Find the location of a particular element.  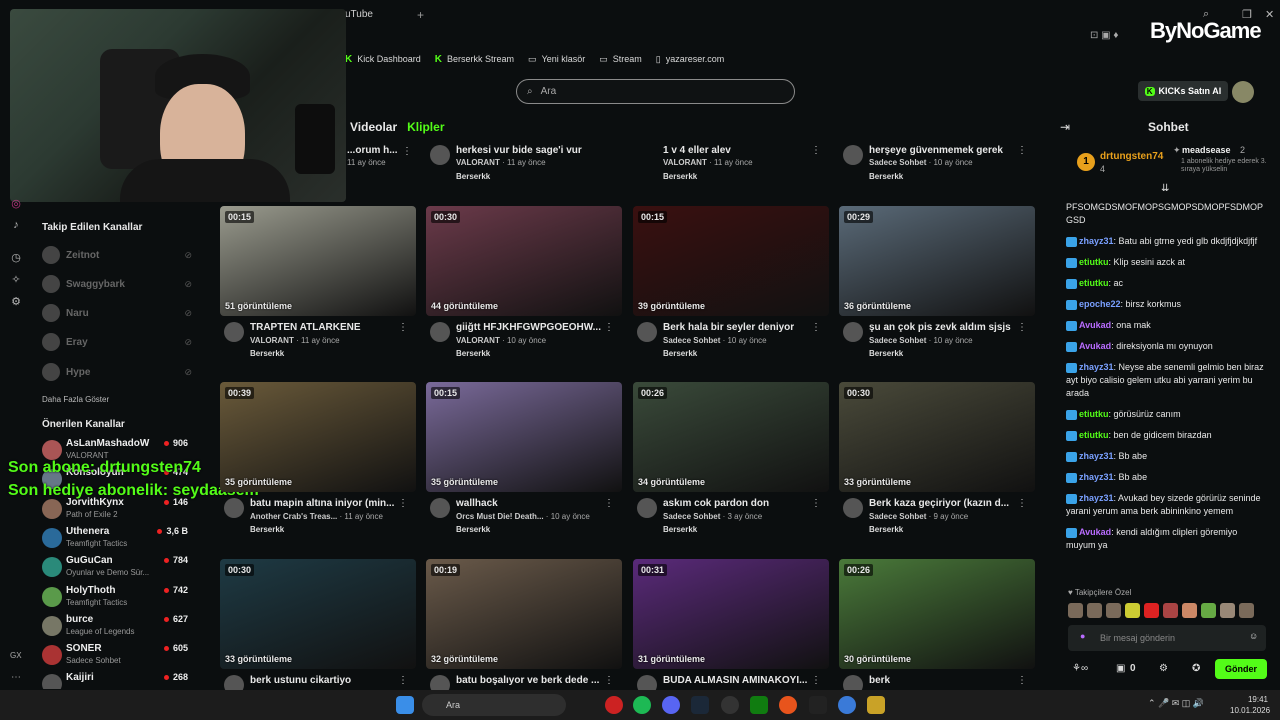

taskbar-search: Ara is located at coordinates (494, 705).